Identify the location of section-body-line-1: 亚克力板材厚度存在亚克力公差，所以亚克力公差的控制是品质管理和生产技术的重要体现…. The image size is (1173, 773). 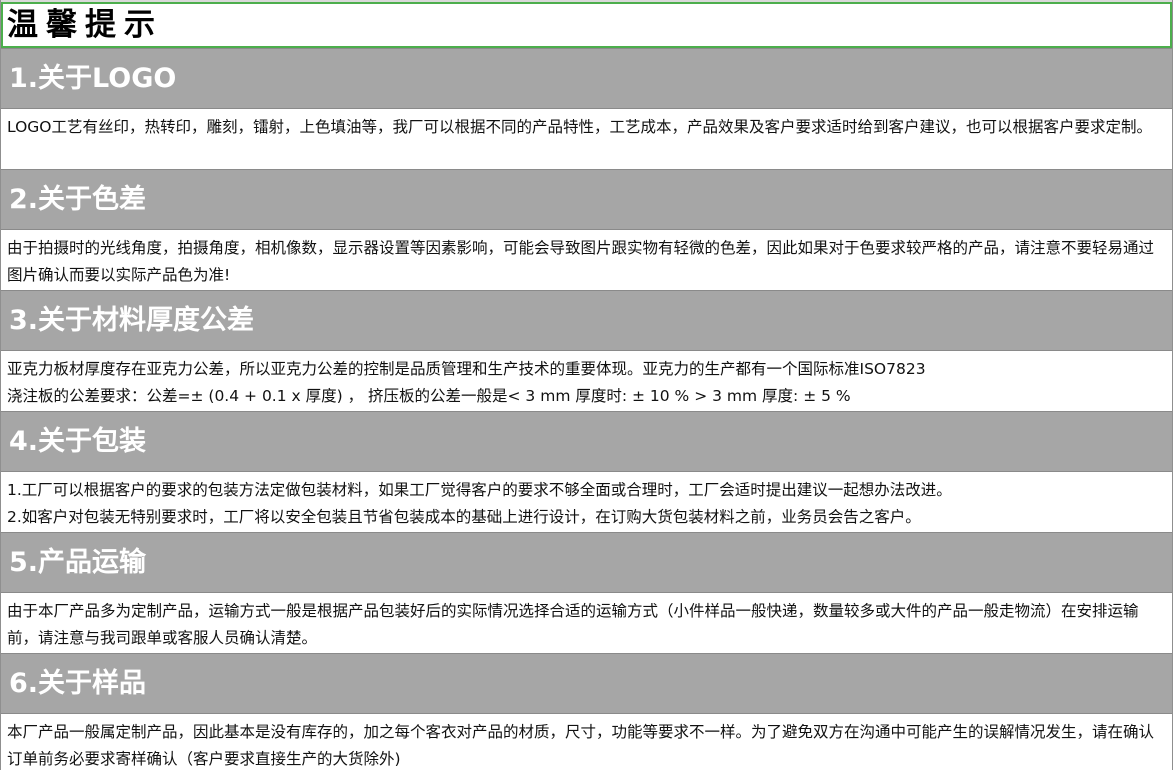
(466, 369).